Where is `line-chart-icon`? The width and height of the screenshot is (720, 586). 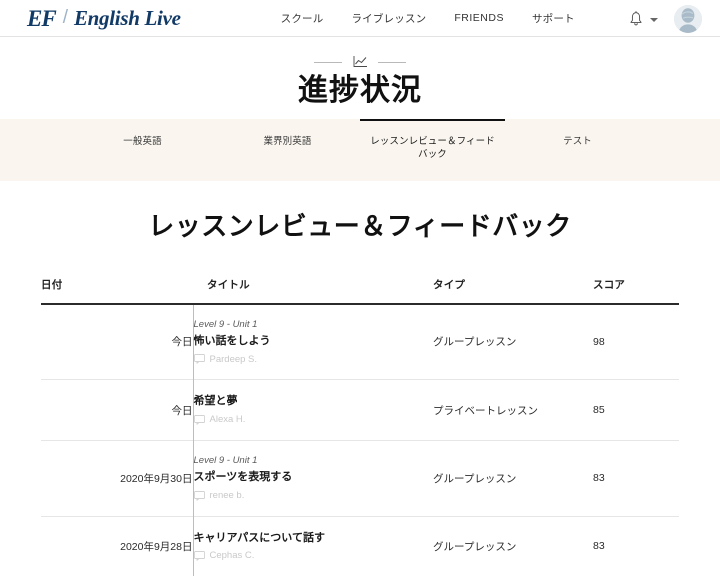
line-chart-icon is located at coordinates (360, 62).